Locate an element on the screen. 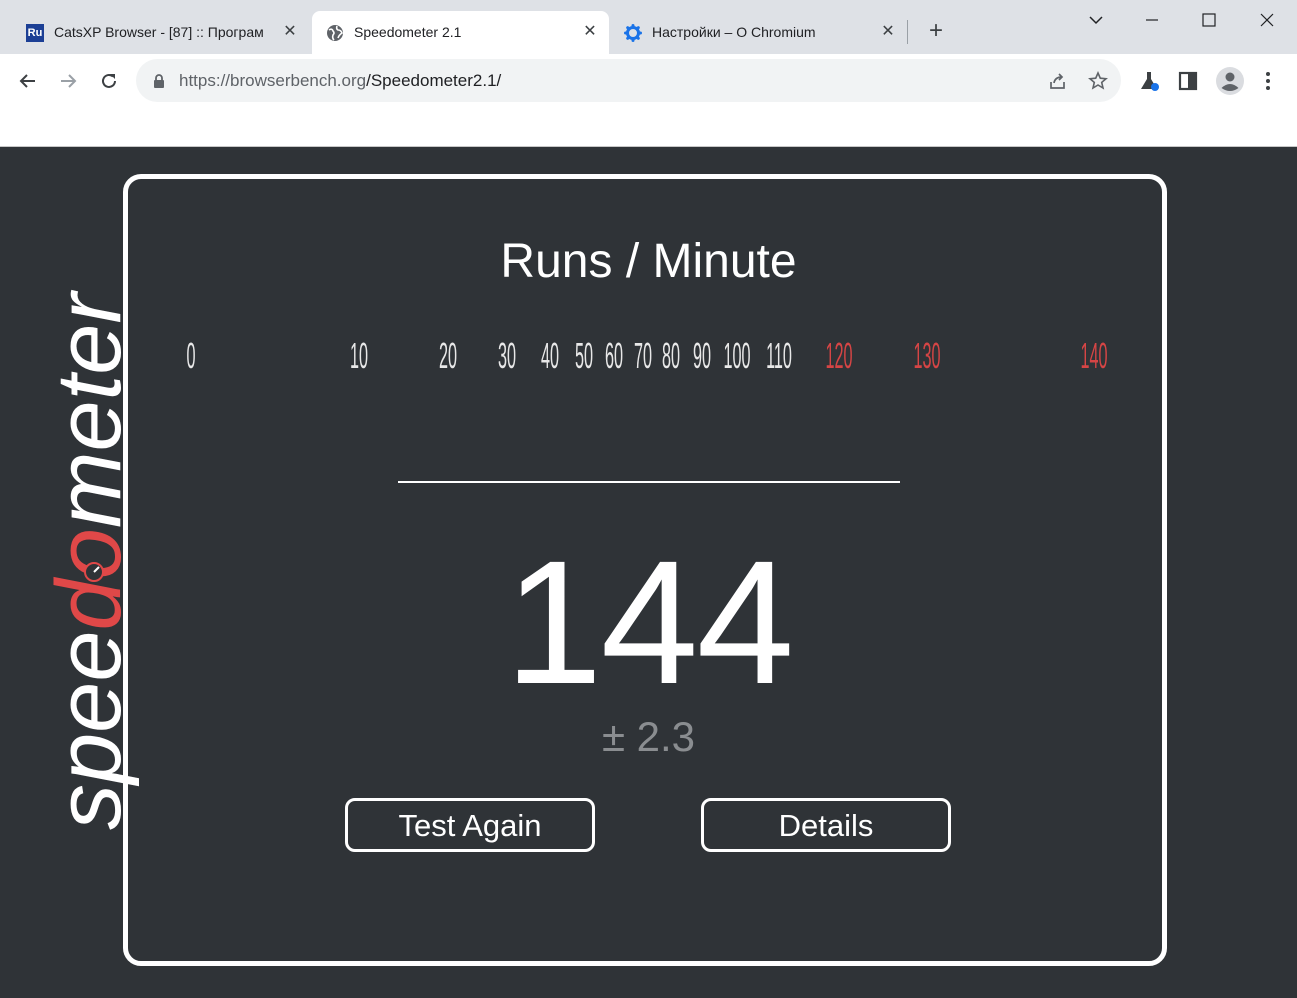 The image size is (1297, 998). gauge-label: 20 is located at coordinates (448, 356).